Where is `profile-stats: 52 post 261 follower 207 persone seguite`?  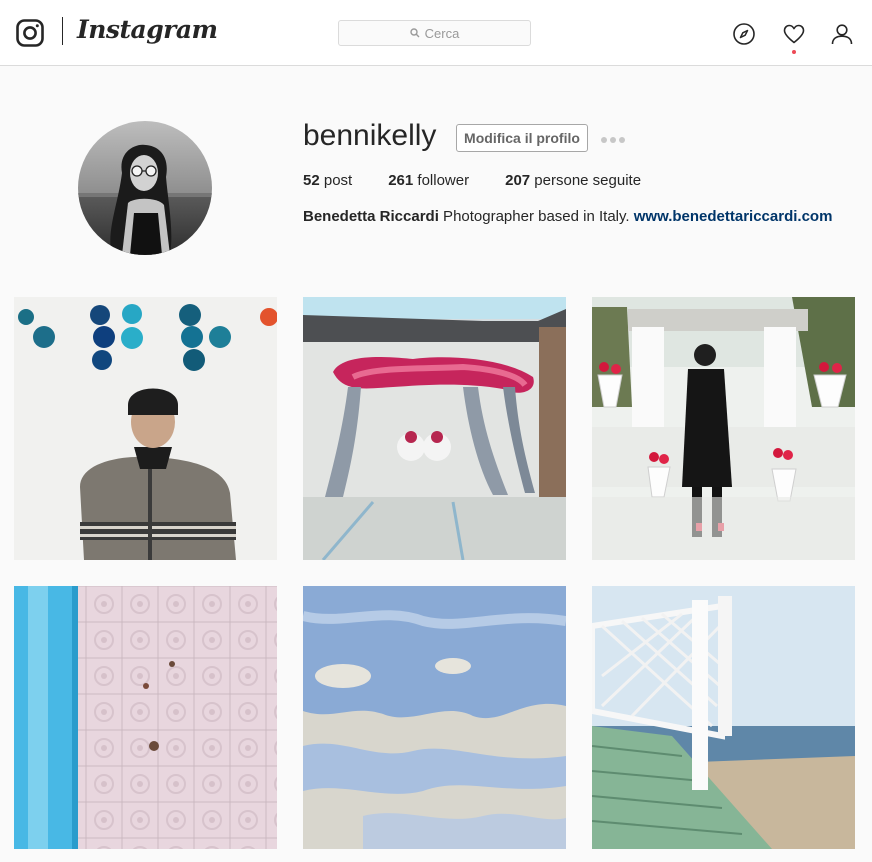
profile-stats: 52 post 261 follower 207 persone seguite is located at coordinates (490, 180).